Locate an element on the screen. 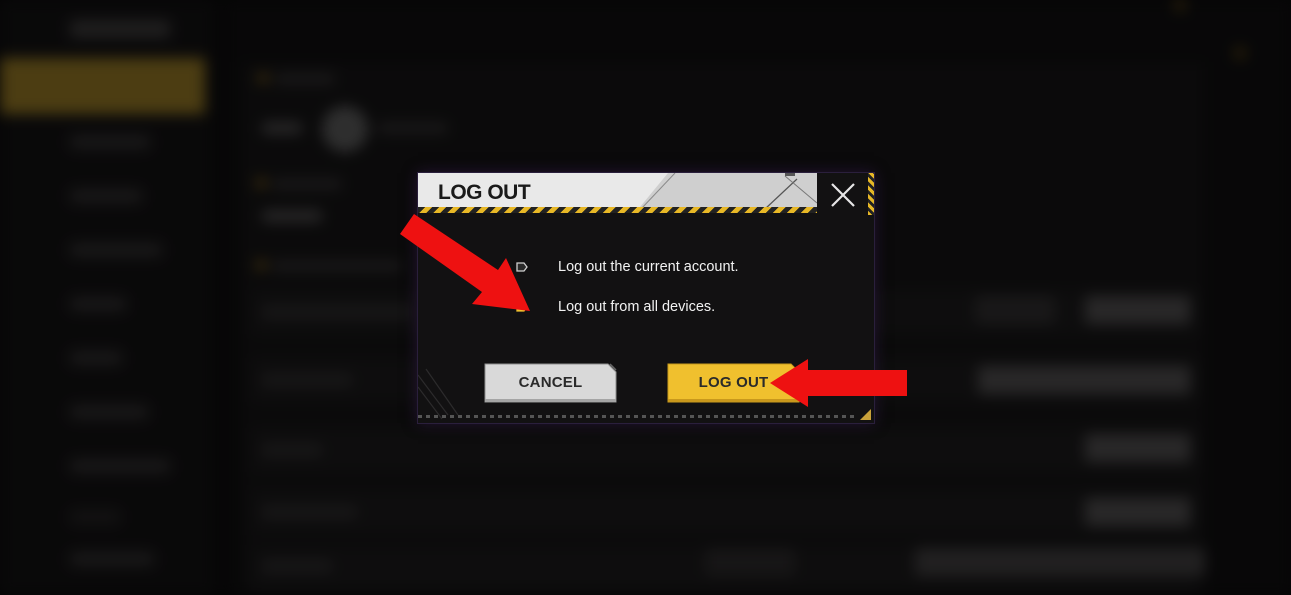 The image size is (1291, 595). dialog-bottom-border is located at coordinates (638, 416).